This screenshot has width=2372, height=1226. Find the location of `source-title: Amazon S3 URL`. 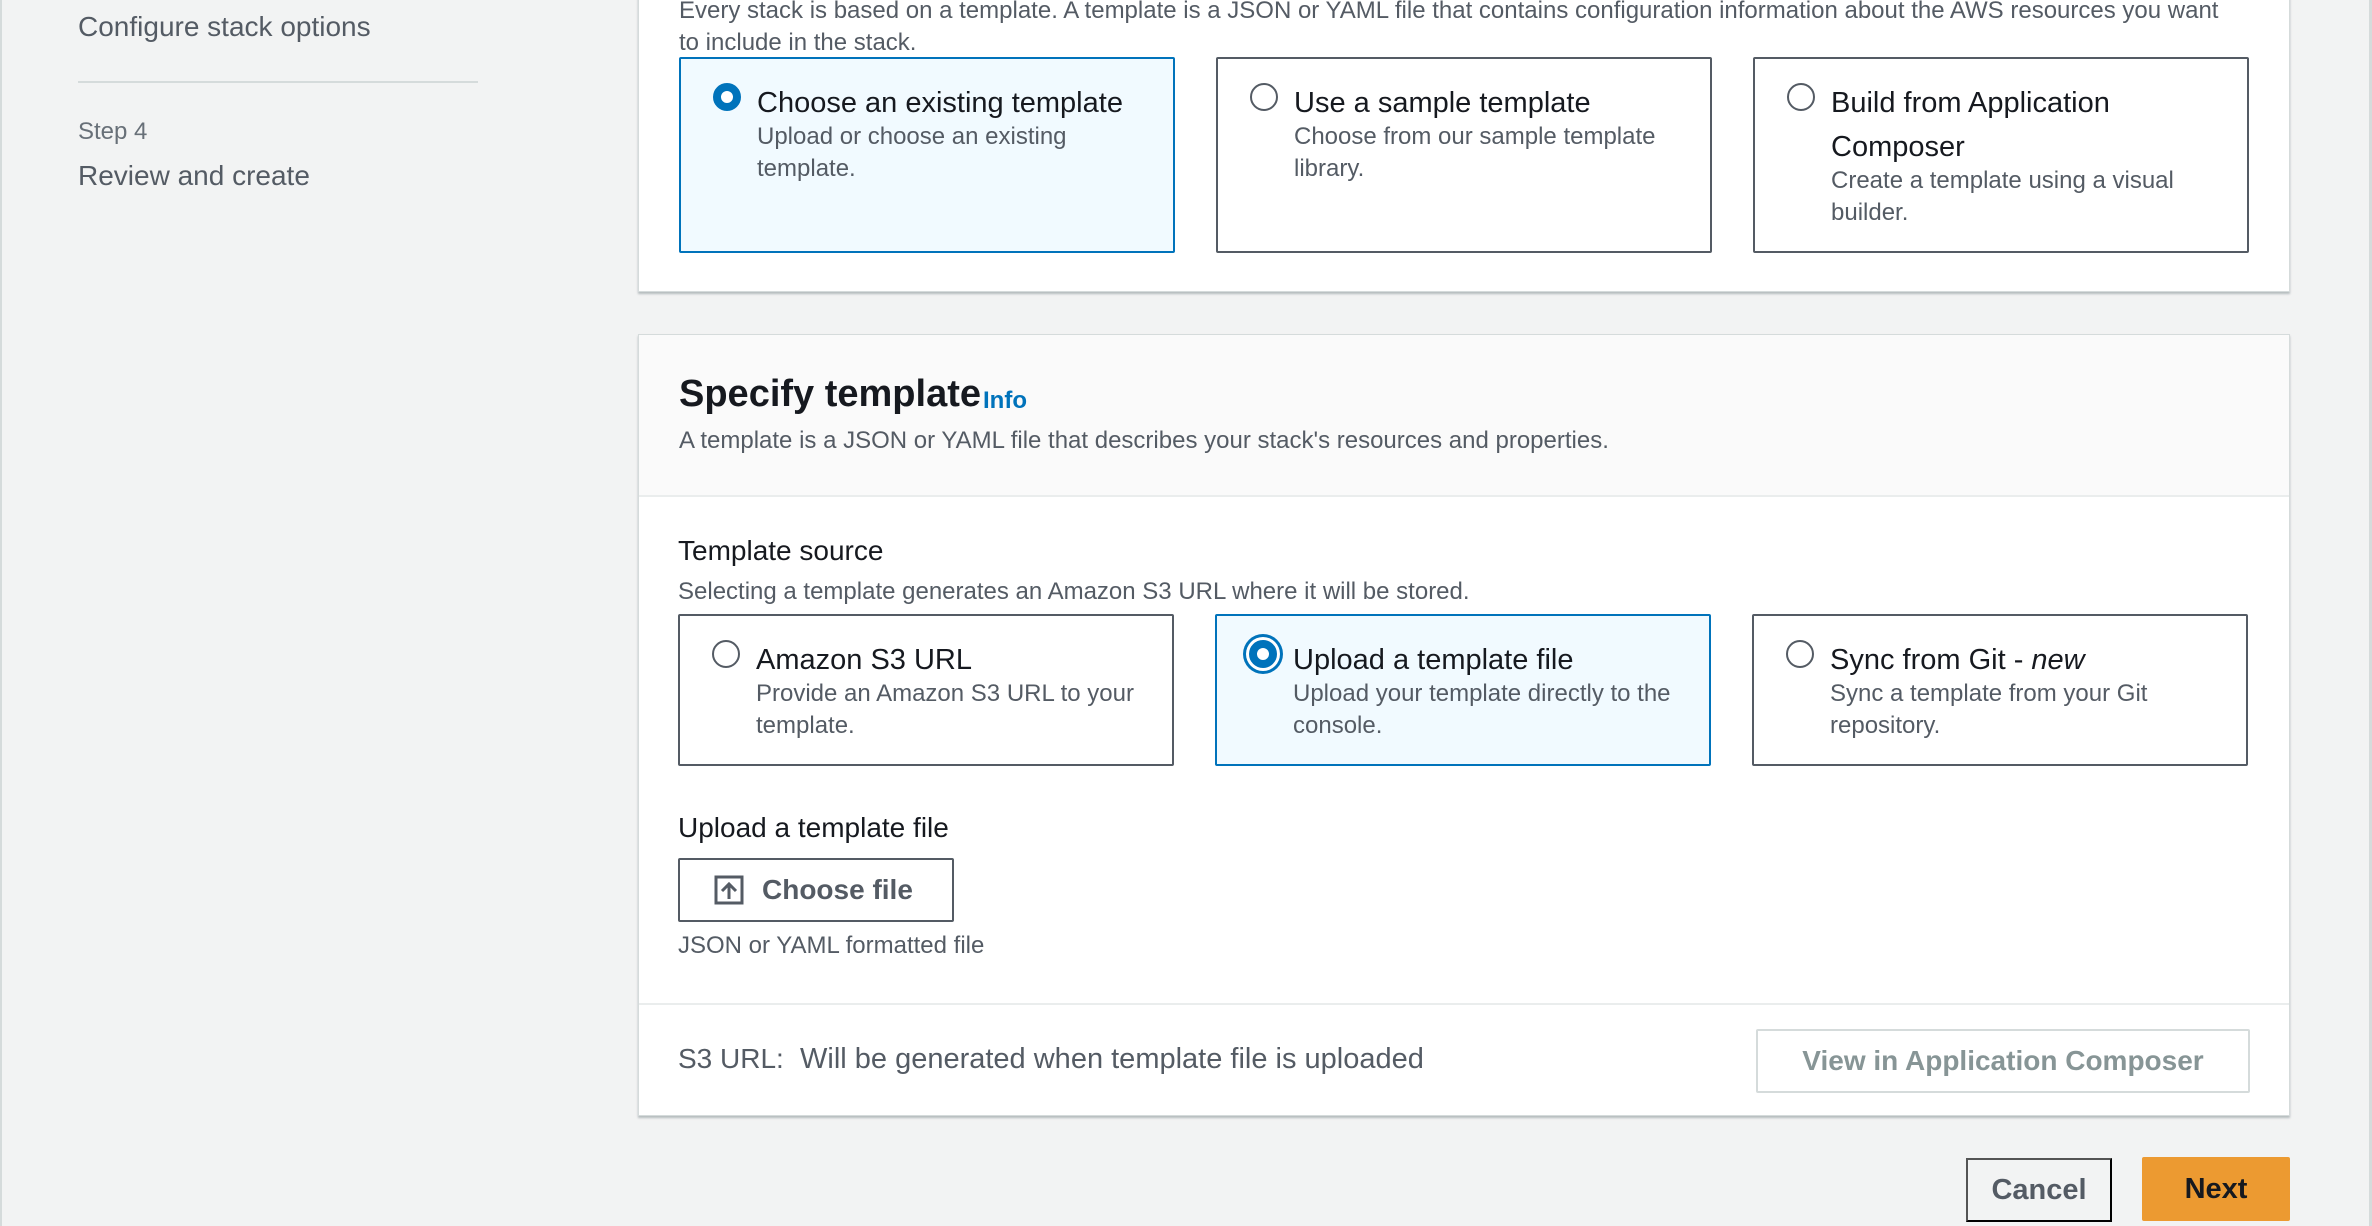

source-title: Amazon S3 URL is located at coordinates (956, 660).